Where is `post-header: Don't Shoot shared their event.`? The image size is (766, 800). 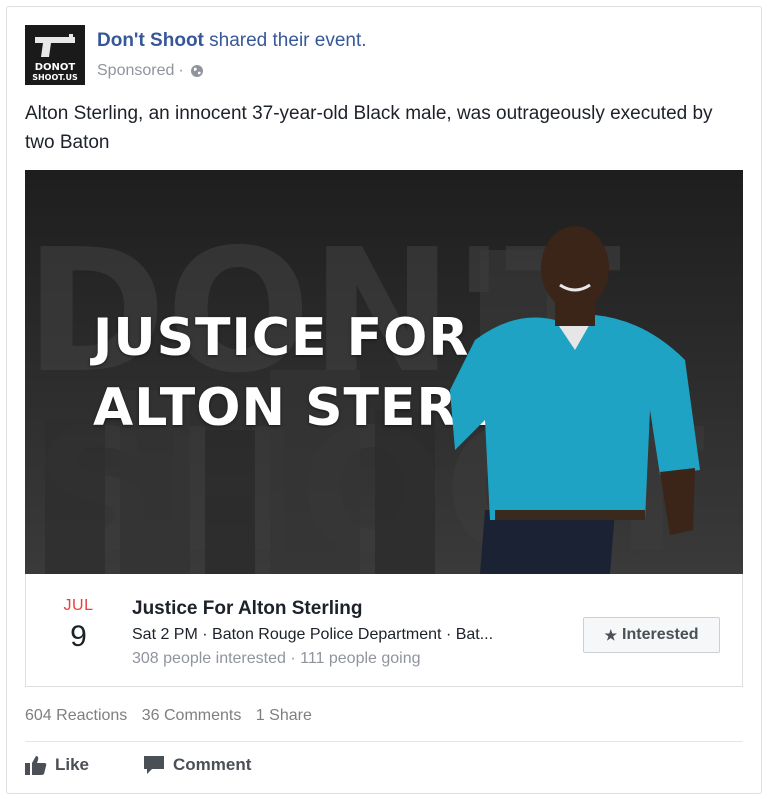 post-header: Don't Shoot shared their event. is located at coordinates (232, 41).